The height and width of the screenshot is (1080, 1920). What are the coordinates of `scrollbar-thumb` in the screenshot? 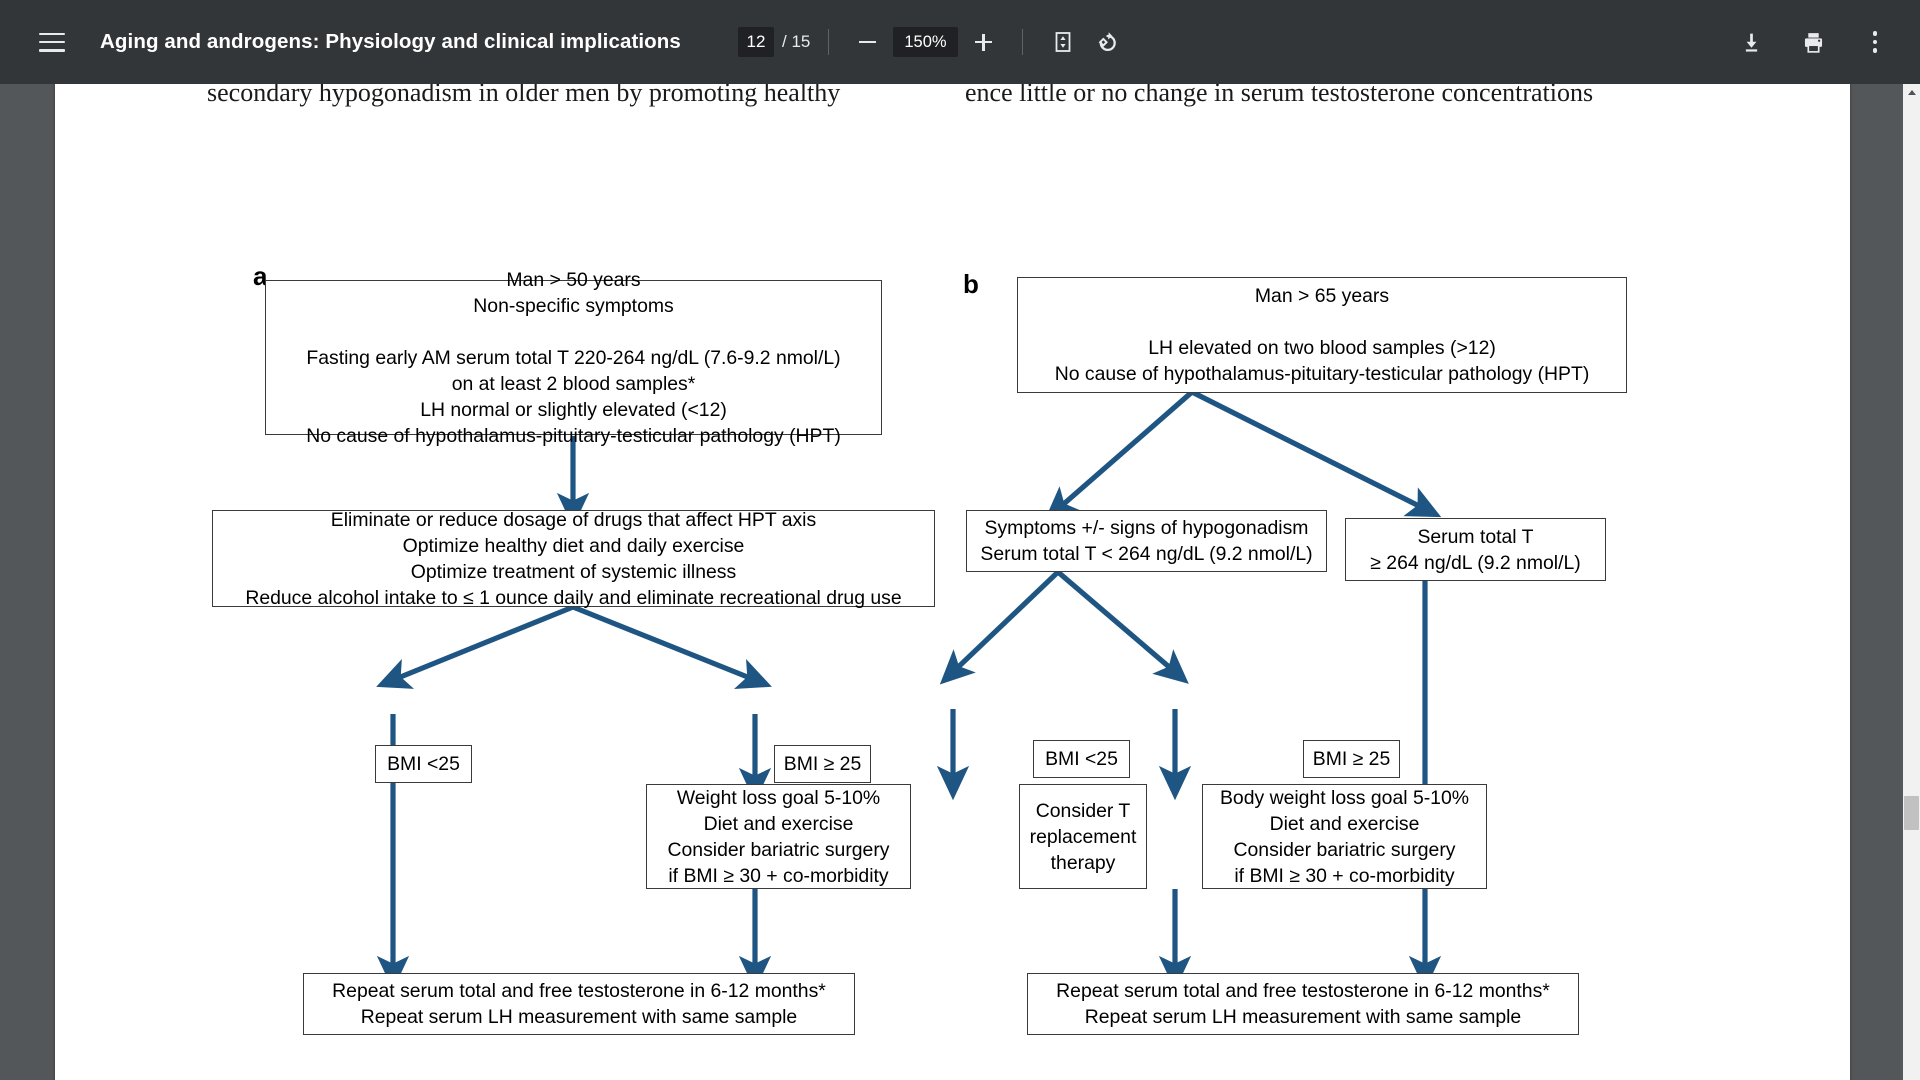 It's located at (1911, 813).